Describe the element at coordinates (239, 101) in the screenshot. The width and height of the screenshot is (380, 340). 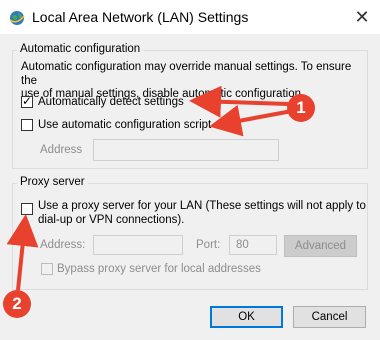
I see `annotation-arrow-auto-detect` at that location.